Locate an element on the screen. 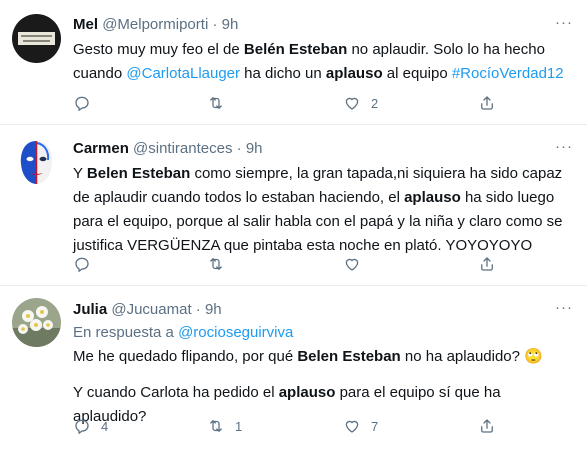  tweet-header: Carmen @sintiranteces · 9h is located at coordinates (168, 148).